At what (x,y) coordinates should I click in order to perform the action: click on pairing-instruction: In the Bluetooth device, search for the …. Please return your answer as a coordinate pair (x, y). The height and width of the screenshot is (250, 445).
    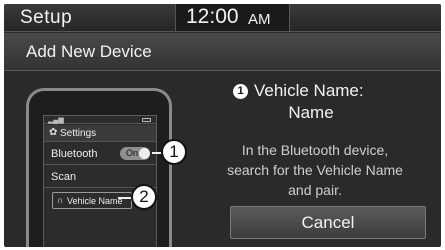
    Looking at the image, I should click on (315, 170).